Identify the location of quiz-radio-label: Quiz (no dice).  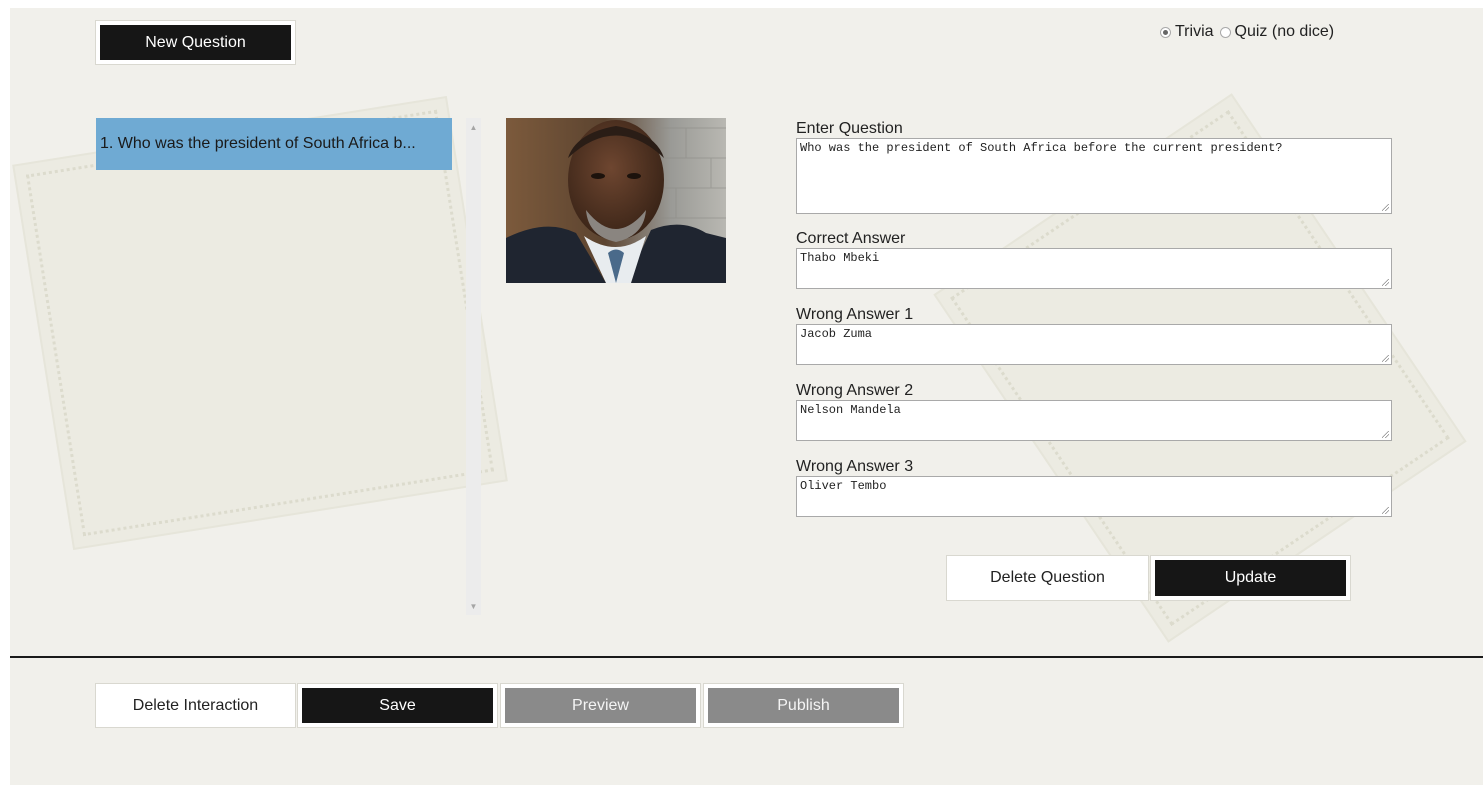
(1285, 32).